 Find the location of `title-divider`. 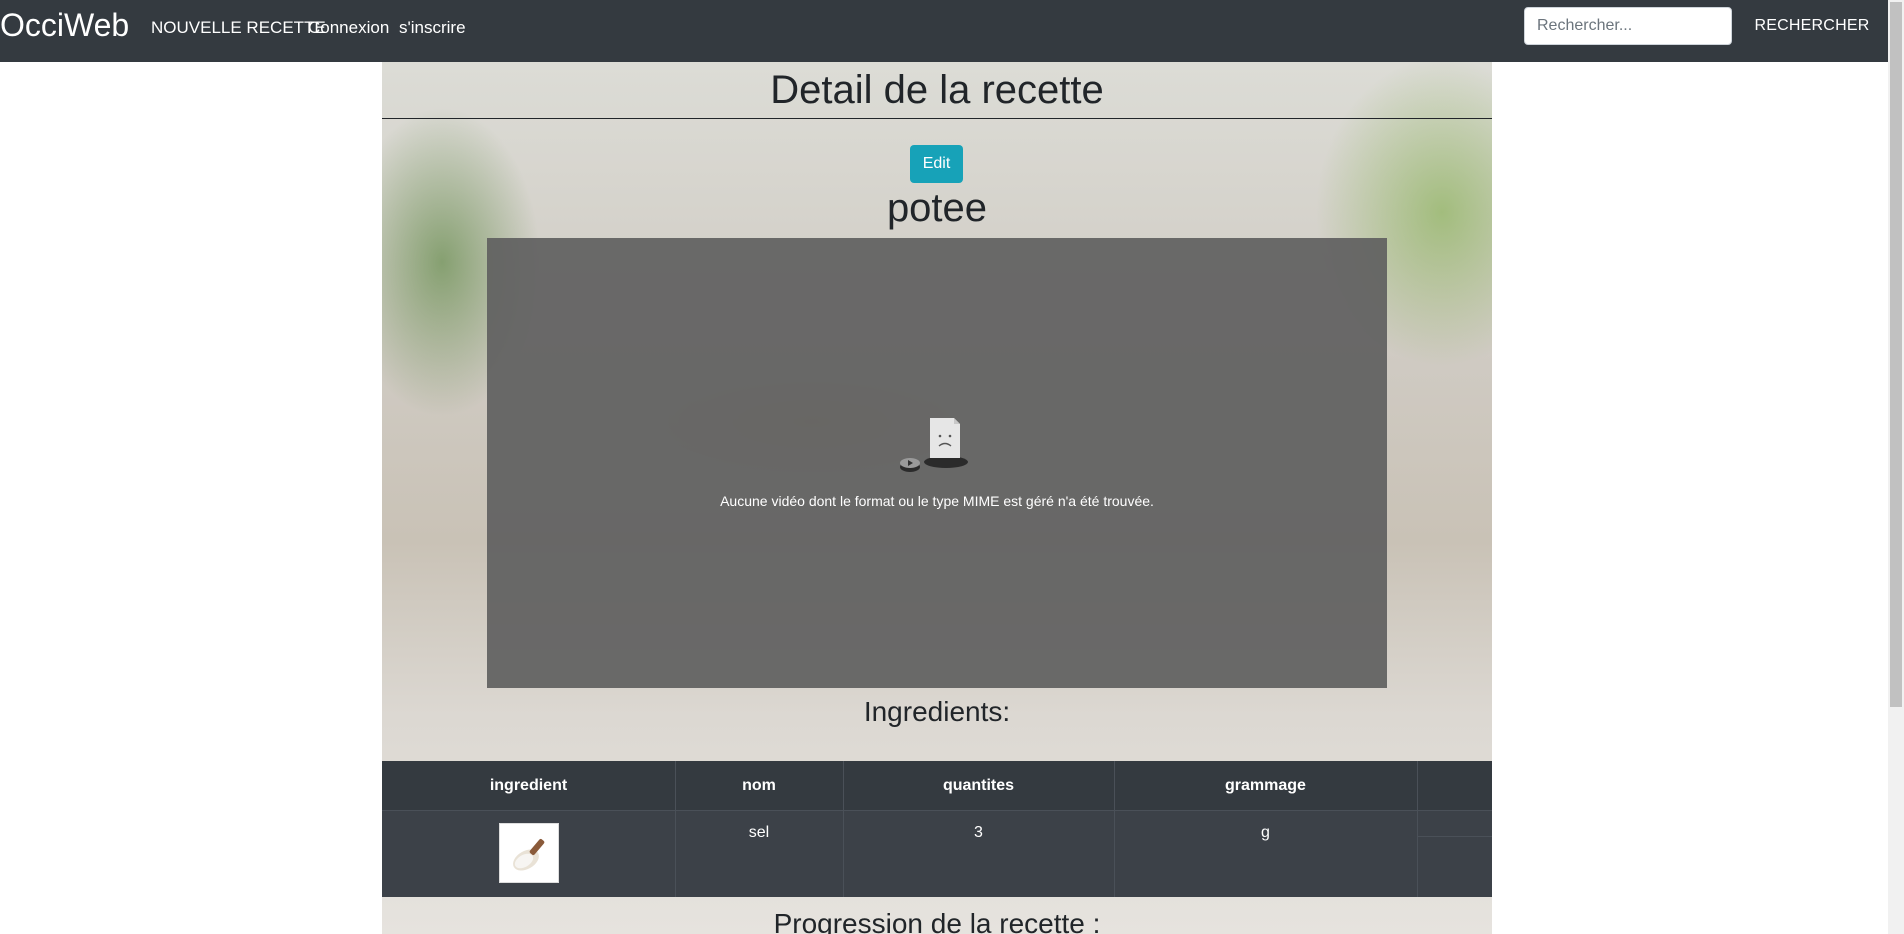

title-divider is located at coordinates (937, 118).